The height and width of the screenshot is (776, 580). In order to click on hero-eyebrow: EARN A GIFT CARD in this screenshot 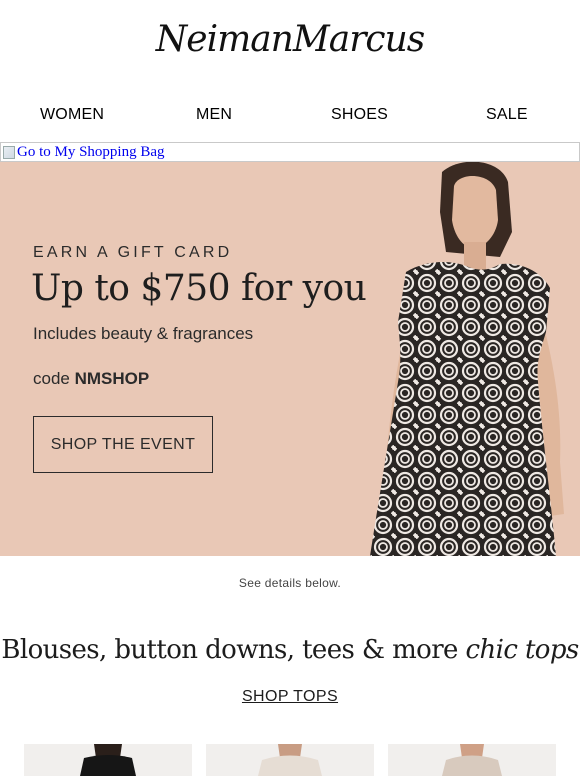, I will do `click(133, 252)`.